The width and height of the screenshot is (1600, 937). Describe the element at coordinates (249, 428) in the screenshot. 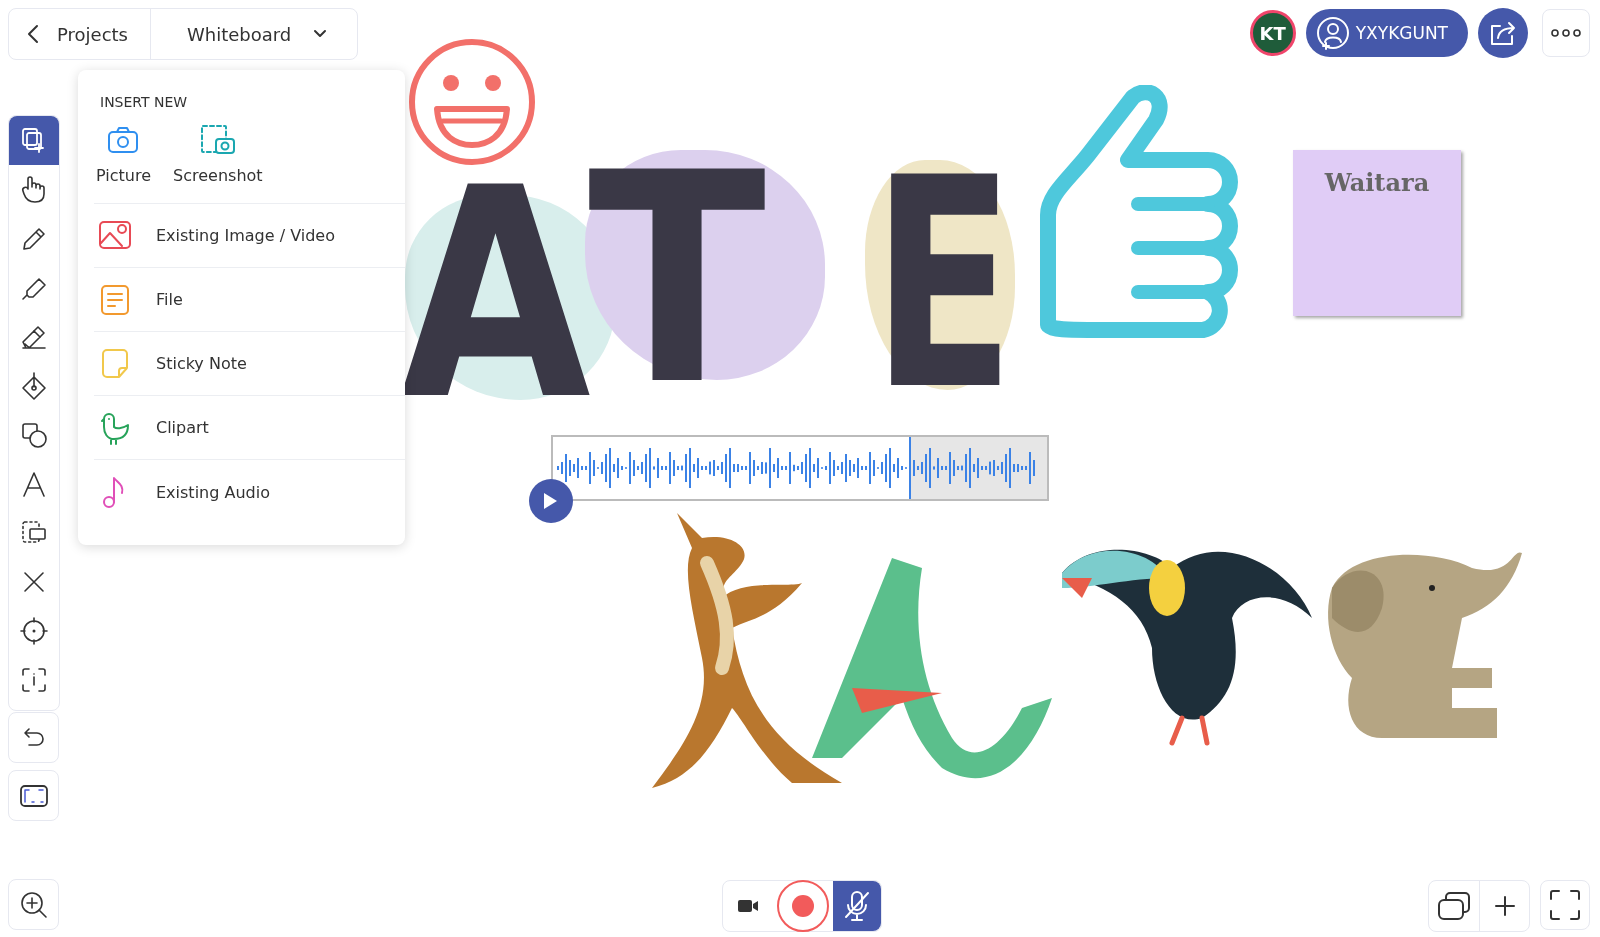

I see `menu-item: Clipart` at that location.